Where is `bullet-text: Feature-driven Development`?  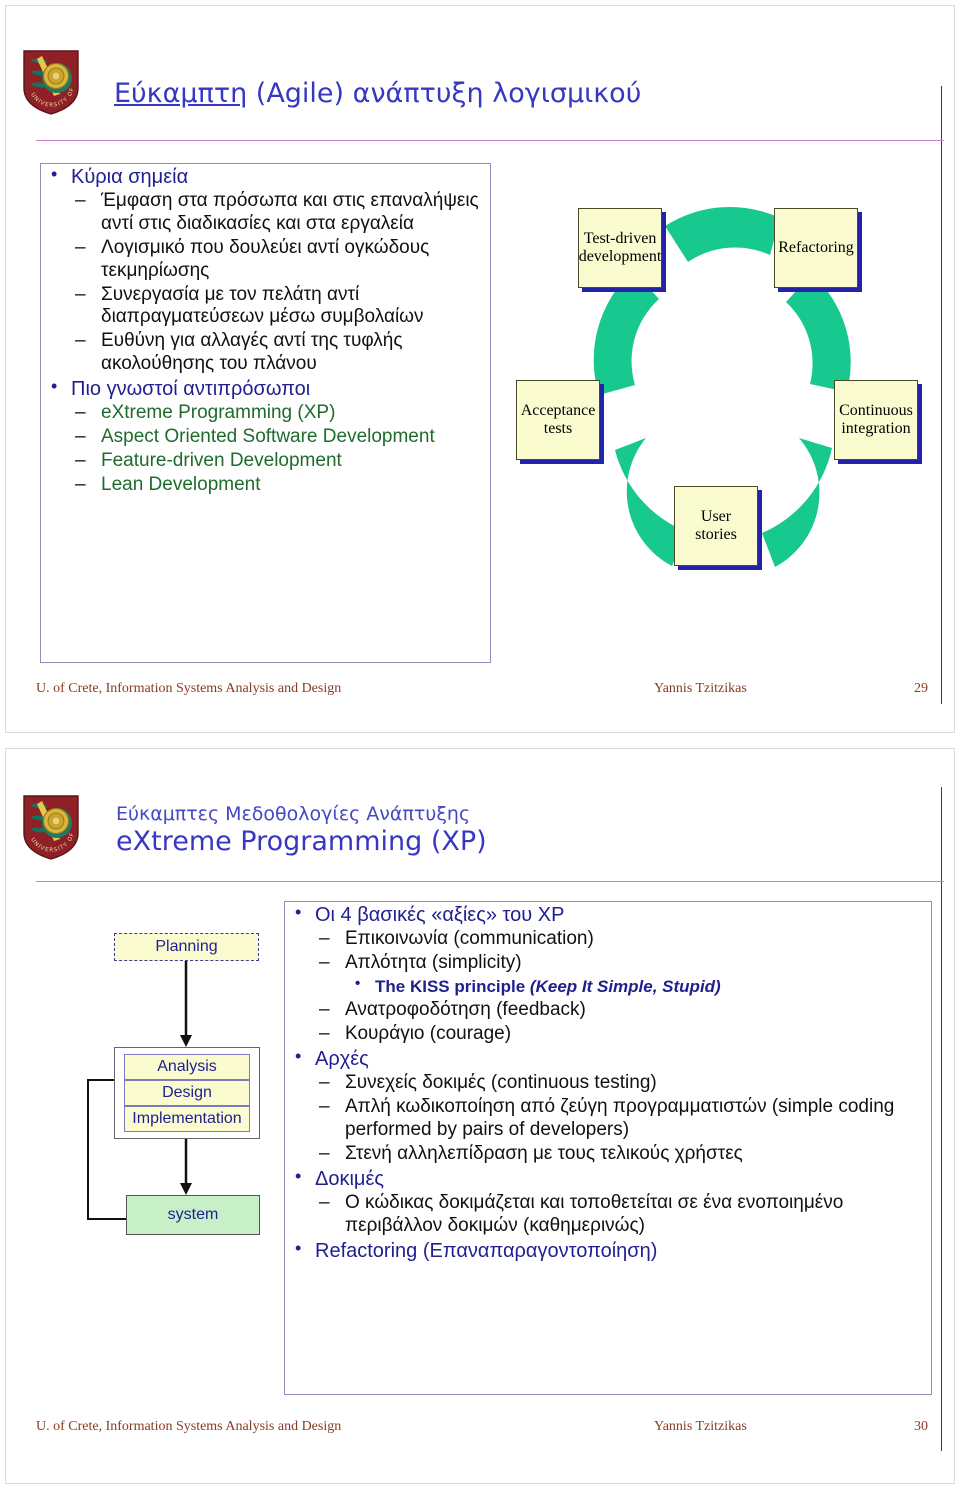
bullet-text: Feature-driven Development is located at coordinates (221, 460).